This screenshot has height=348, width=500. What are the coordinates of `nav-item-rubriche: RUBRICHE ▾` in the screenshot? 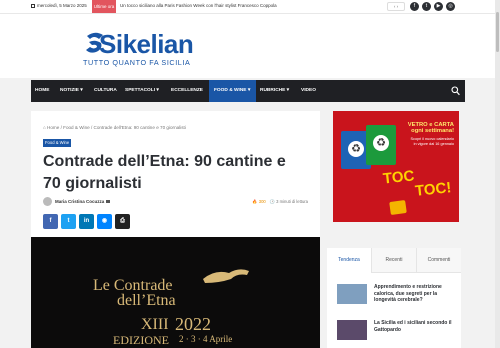 It's located at (274, 91).